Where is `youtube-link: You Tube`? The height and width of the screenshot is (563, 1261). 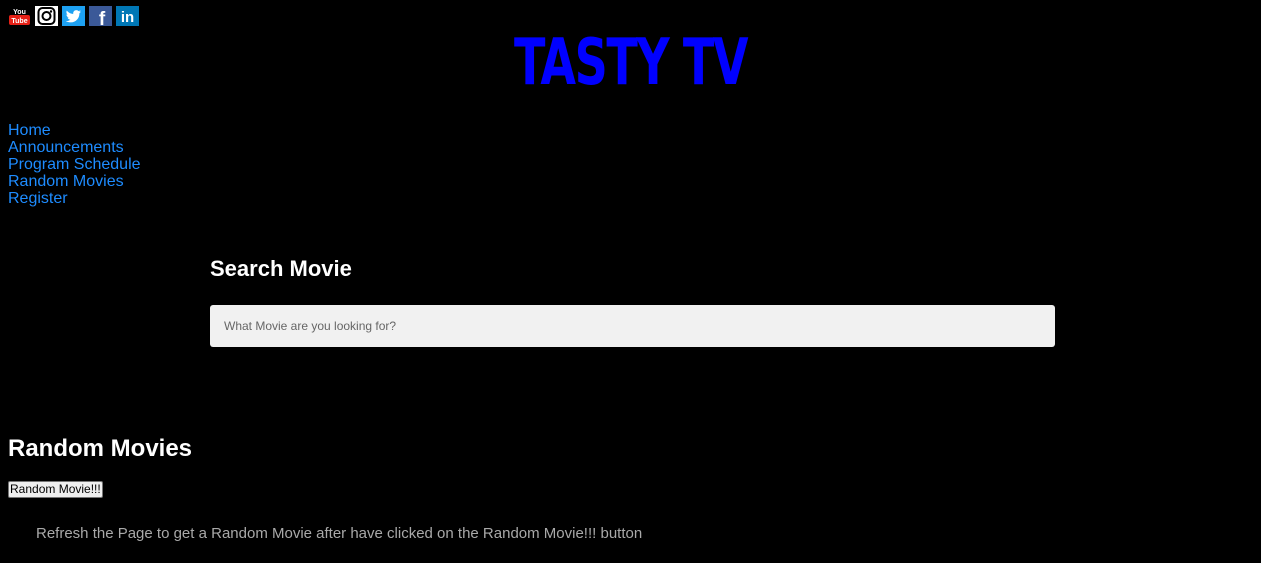 youtube-link: You Tube is located at coordinates (19, 16).